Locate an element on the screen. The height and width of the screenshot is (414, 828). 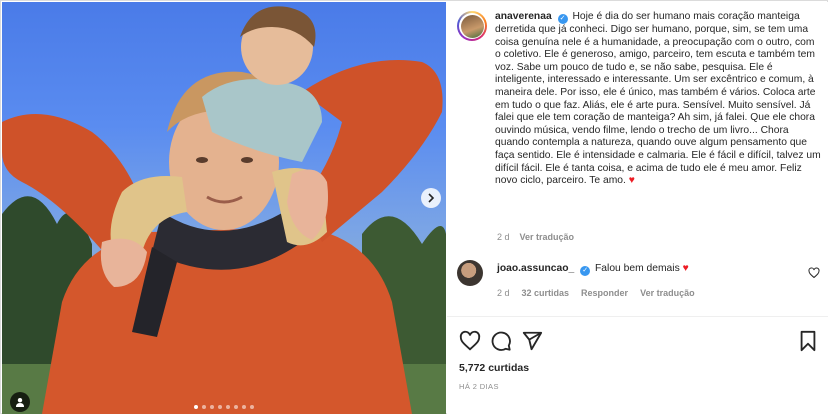
user-tag-icon is located at coordinates (20, 402).